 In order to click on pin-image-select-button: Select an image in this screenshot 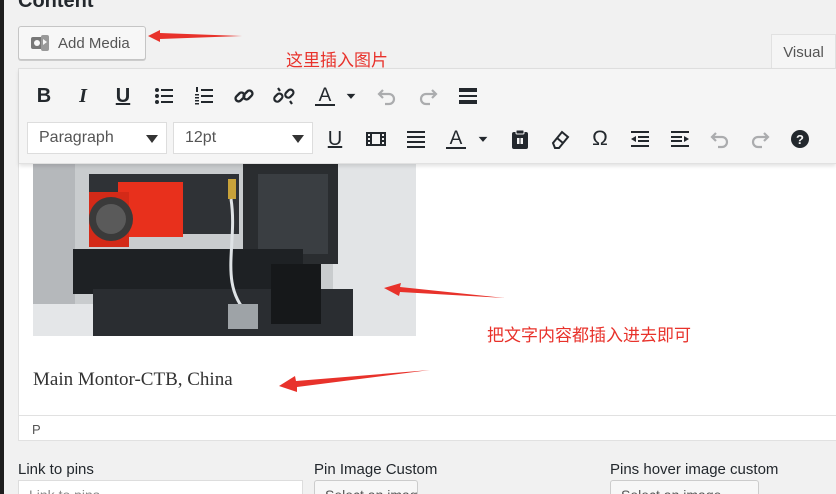, I will do `click(366, 487)`.